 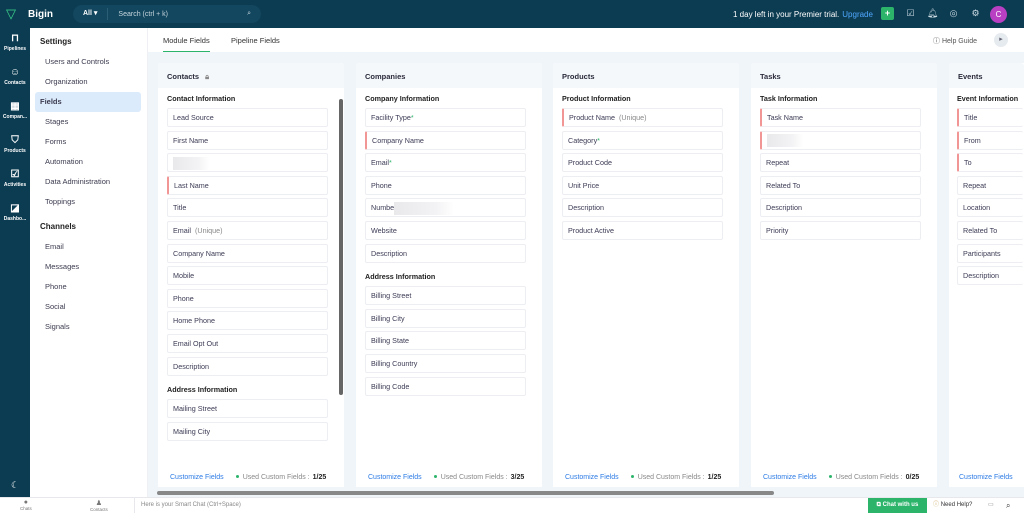 I want to click on field-item: Mailing City, so click(x=247, y=431).